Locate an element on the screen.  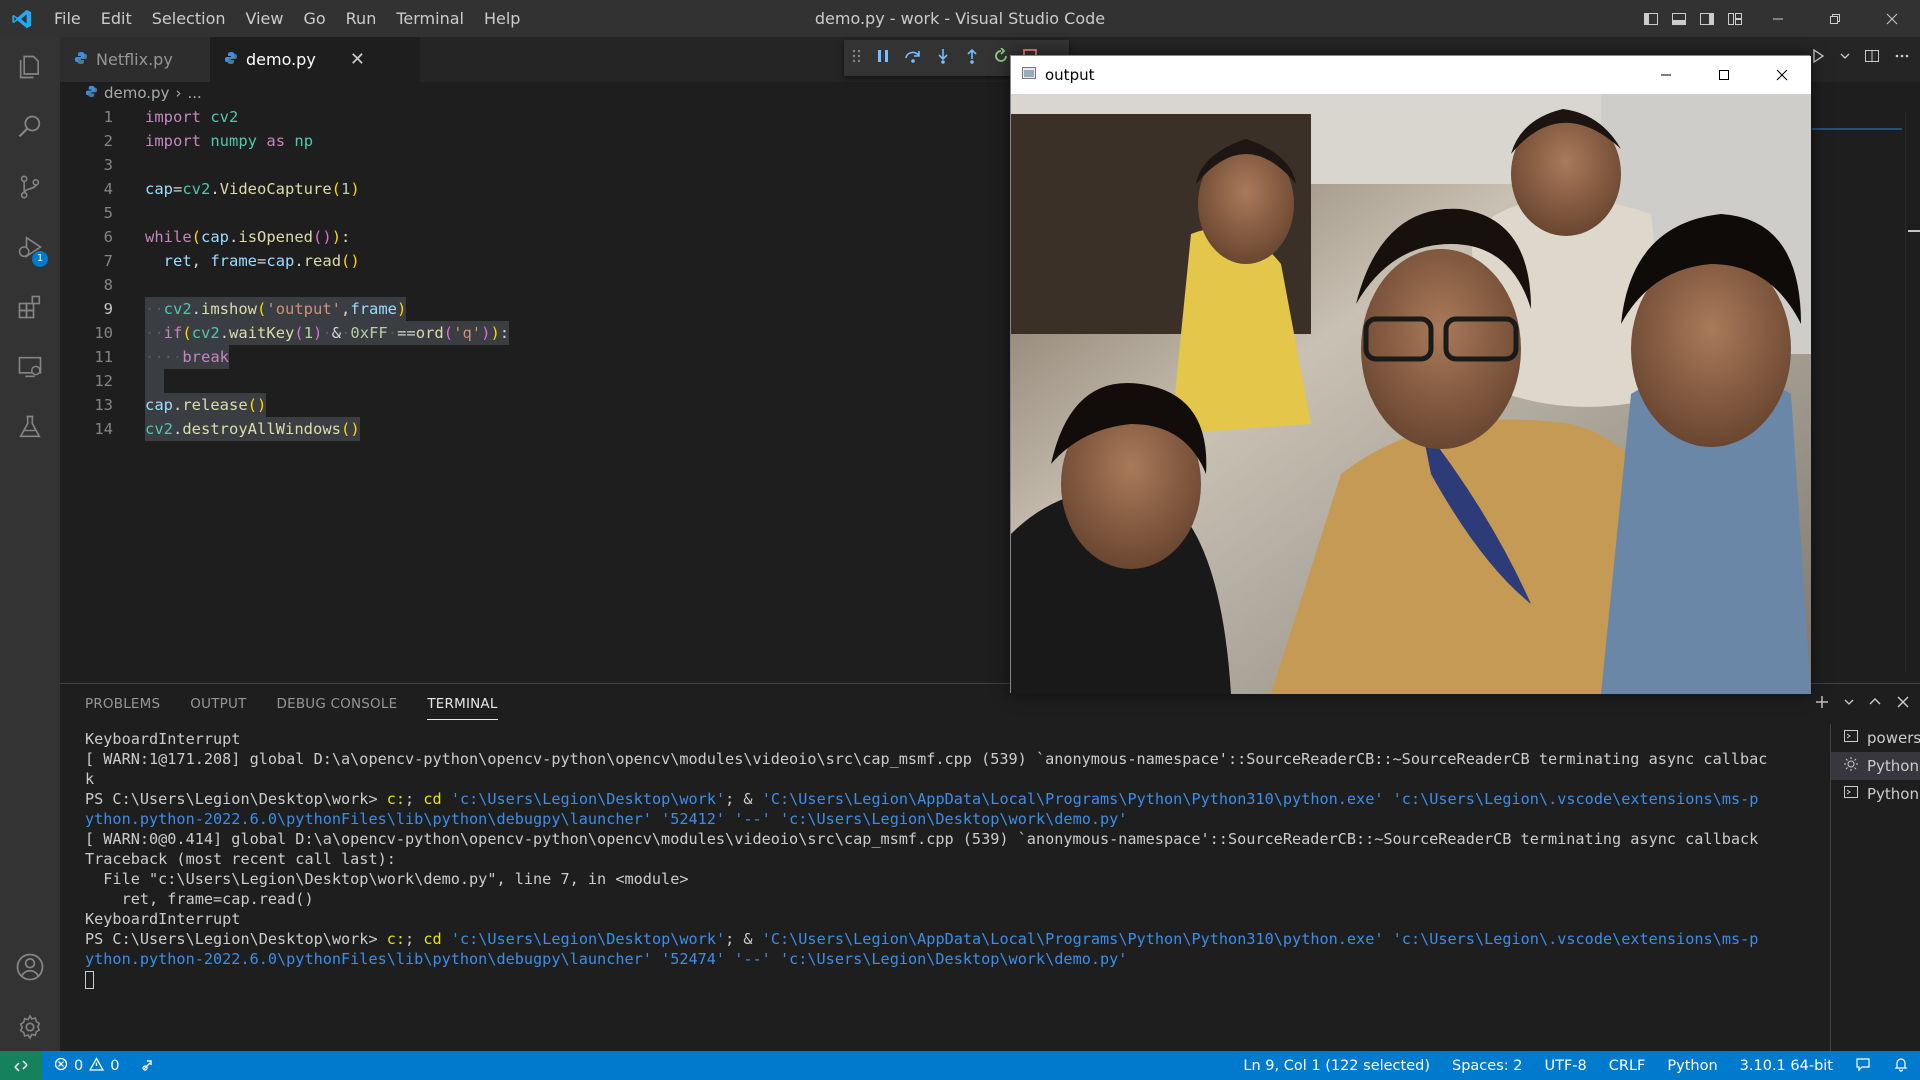
drag-handle-icon is located at coordinates (857, 58).